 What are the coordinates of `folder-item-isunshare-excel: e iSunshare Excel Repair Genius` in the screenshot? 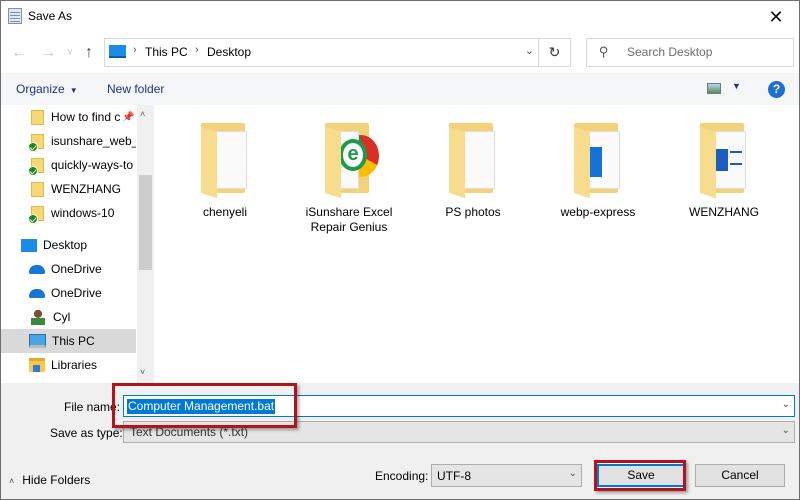 It's located at (349, 178).